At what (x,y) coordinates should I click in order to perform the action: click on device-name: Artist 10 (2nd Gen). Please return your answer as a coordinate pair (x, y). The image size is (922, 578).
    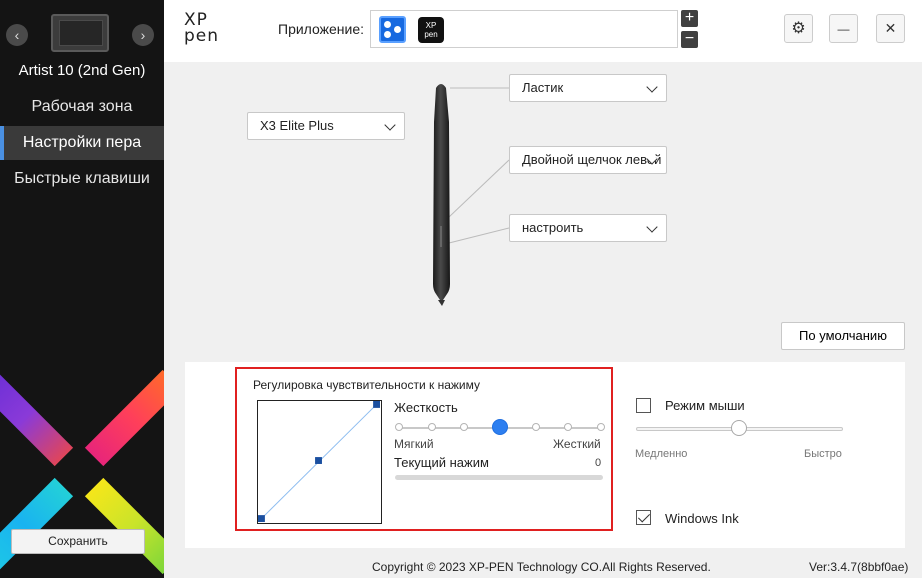
    Looking at the image, I should click on (82, 70).